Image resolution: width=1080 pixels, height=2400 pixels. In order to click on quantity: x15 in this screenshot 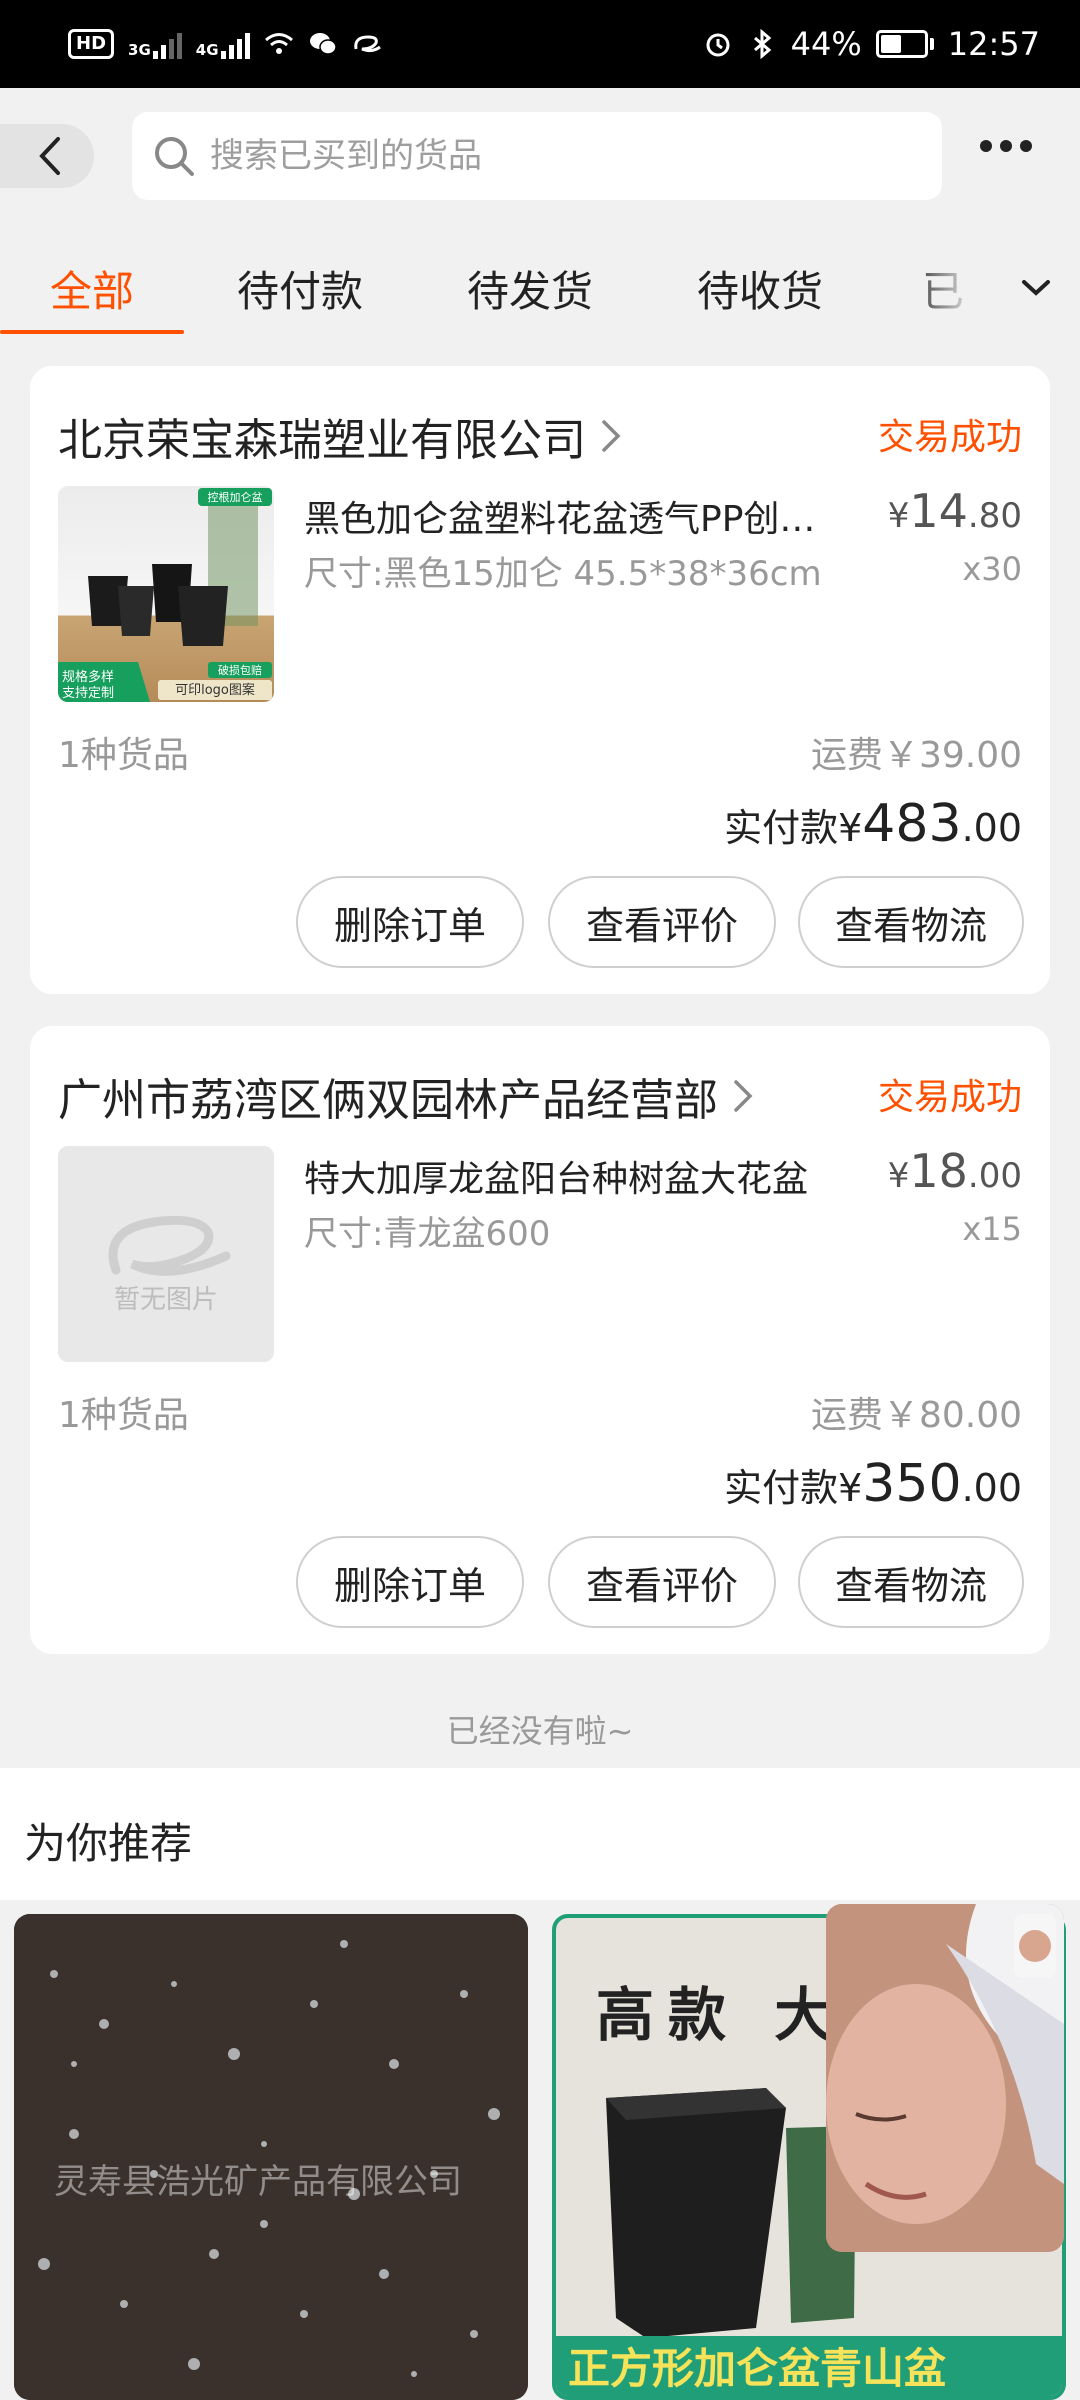, I will do `click(992, 1229)`.